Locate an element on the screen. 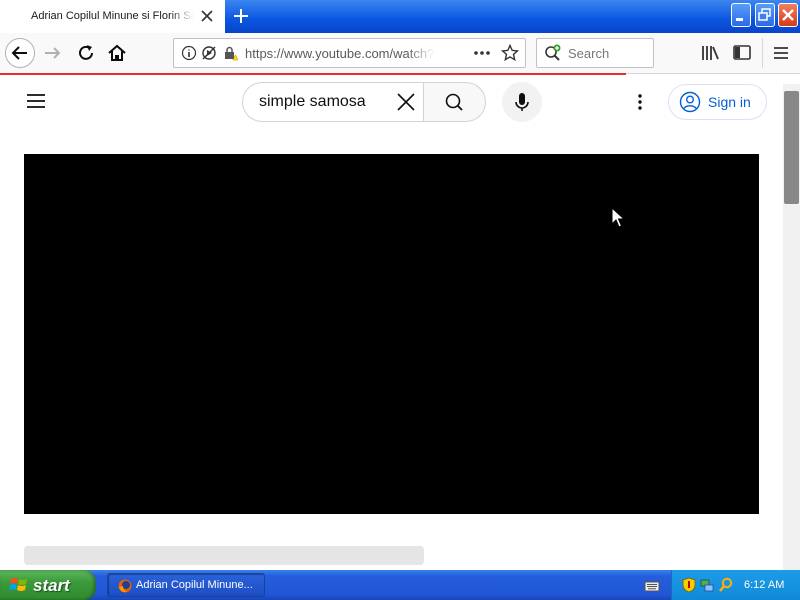  windows-logo-icon is located at coordinates (18, 584).